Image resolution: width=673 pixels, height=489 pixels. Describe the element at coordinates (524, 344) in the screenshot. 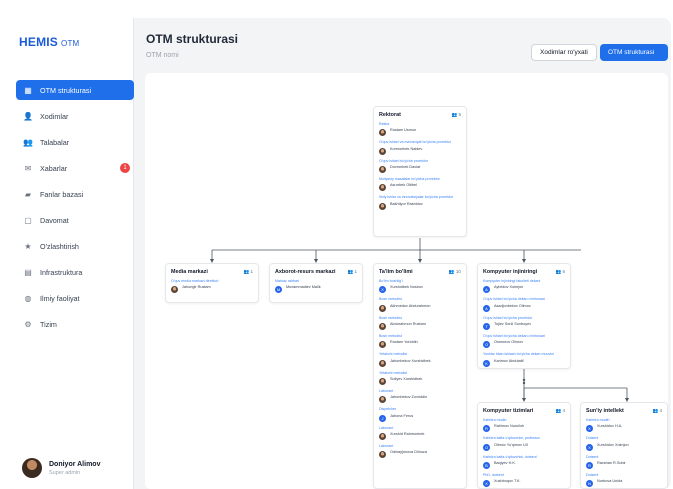

I see `staff-member: O Osmonov Olimov` at that location.